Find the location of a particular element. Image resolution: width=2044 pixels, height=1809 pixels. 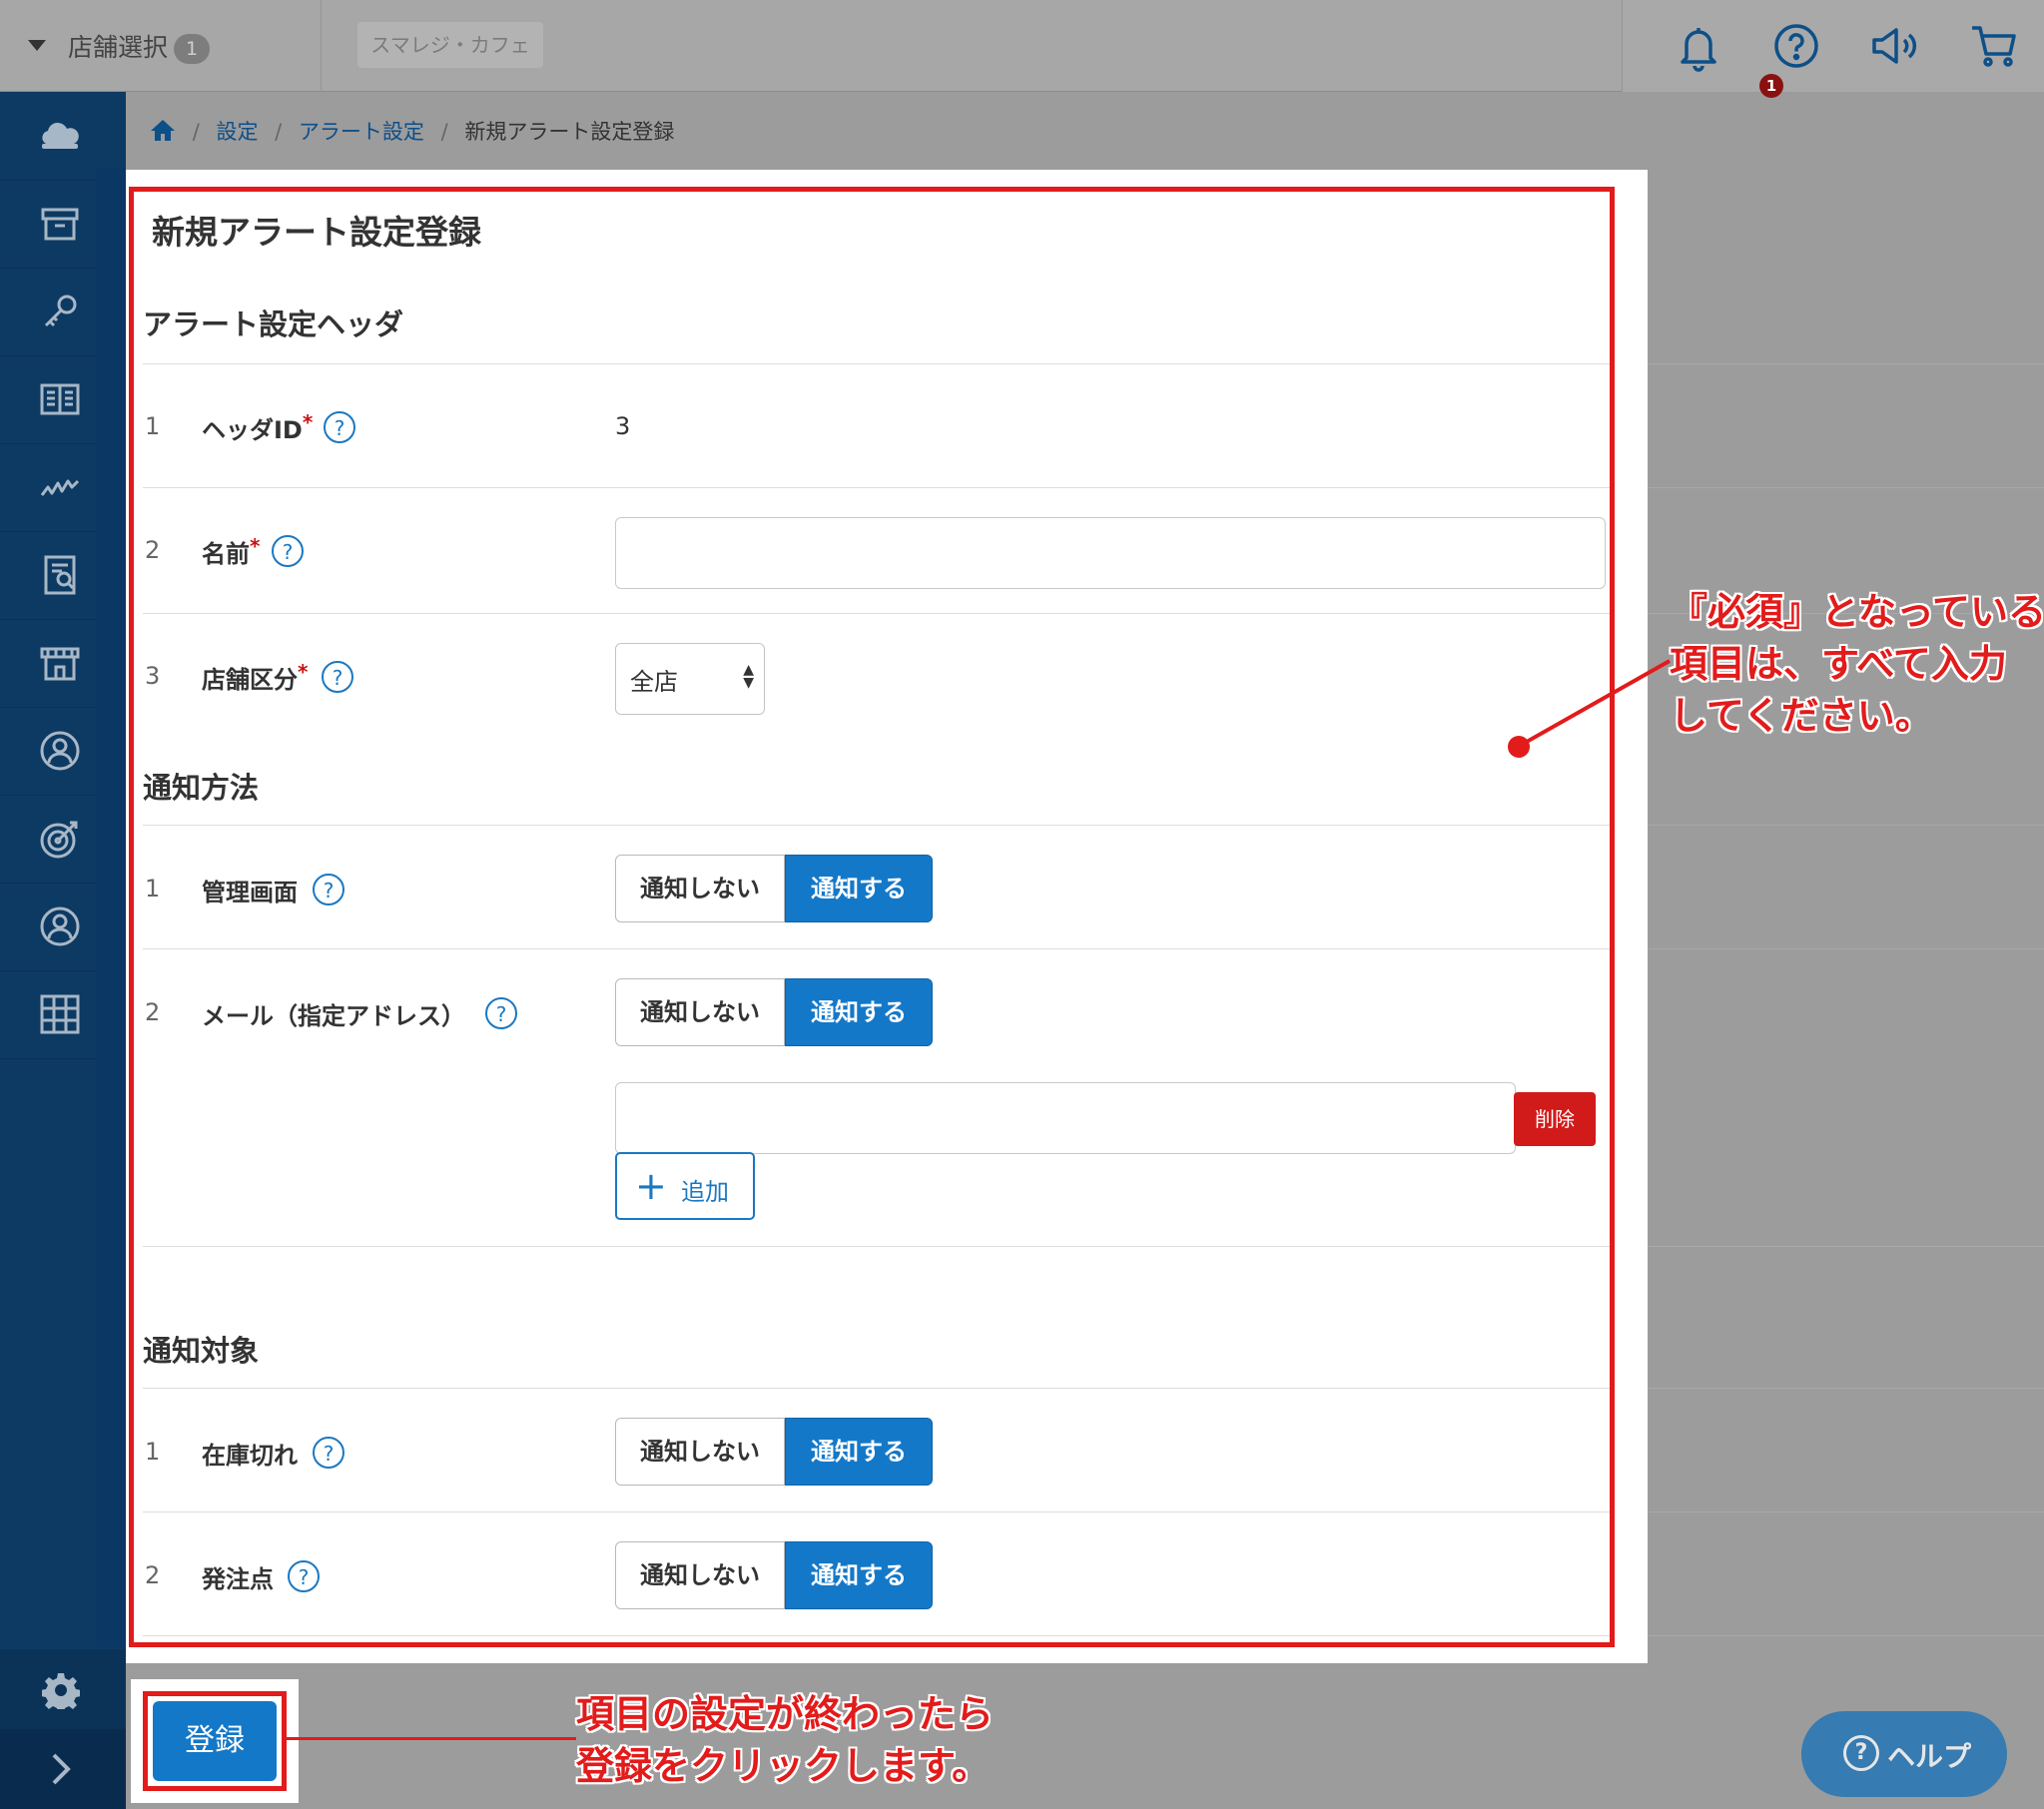

breadcrumb: / 設定 / アラート設定 / 新規アラート設定登録 is located at coordinates (417, 132).